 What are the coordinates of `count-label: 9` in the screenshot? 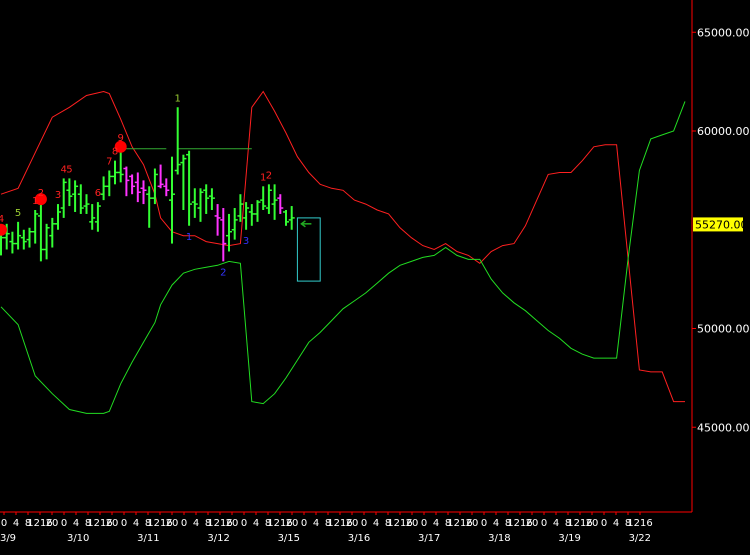 It's located at (121, 138).